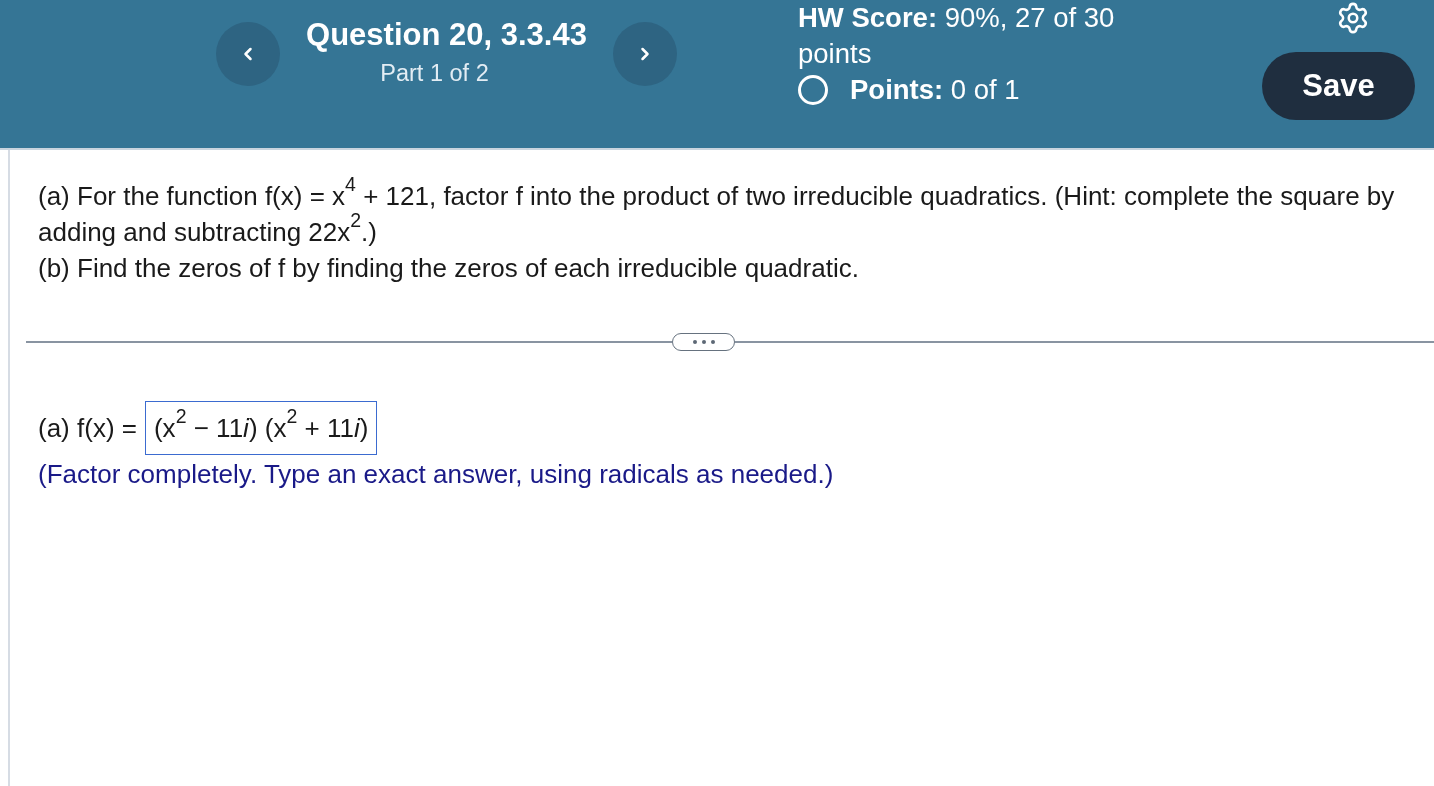 The height and width of the screenshot is (786, 1434). What do you see at coordinates (1338, 86) in the screenshot?
I see `save-button: Save` at bounding box center [1338, 86].